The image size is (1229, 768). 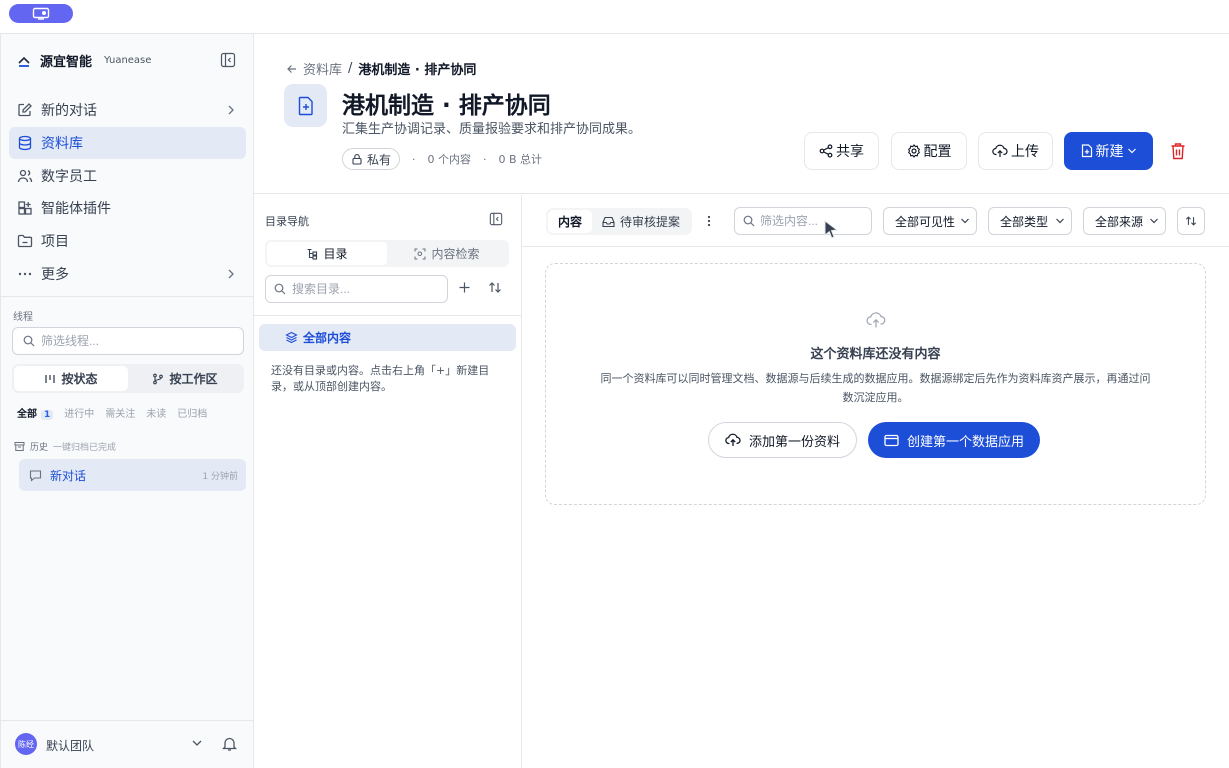 What do you see at coordinates (291, 337) in the screenshot?
I see `layers-icon` at bounding box center [291, 337].